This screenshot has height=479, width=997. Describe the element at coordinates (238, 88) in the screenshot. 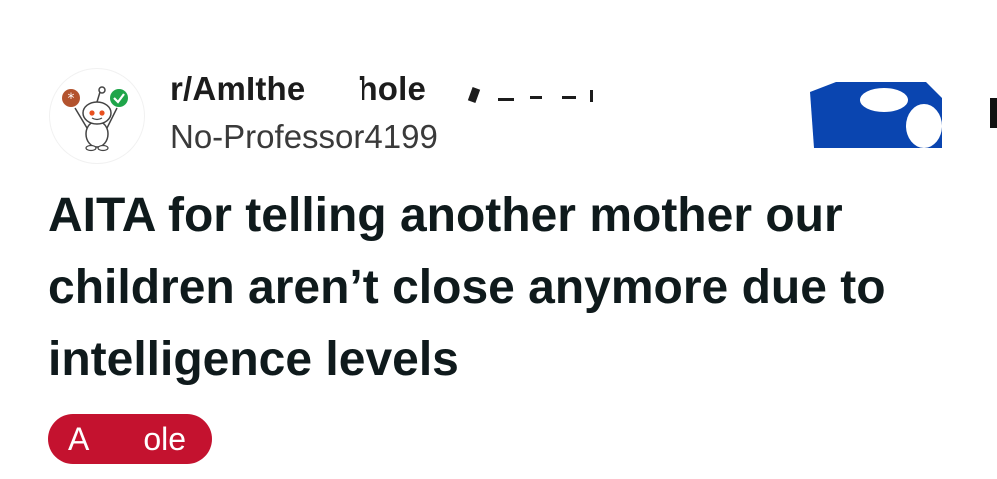

I see `subreddit-name-text: r/AmIthe` at that location.